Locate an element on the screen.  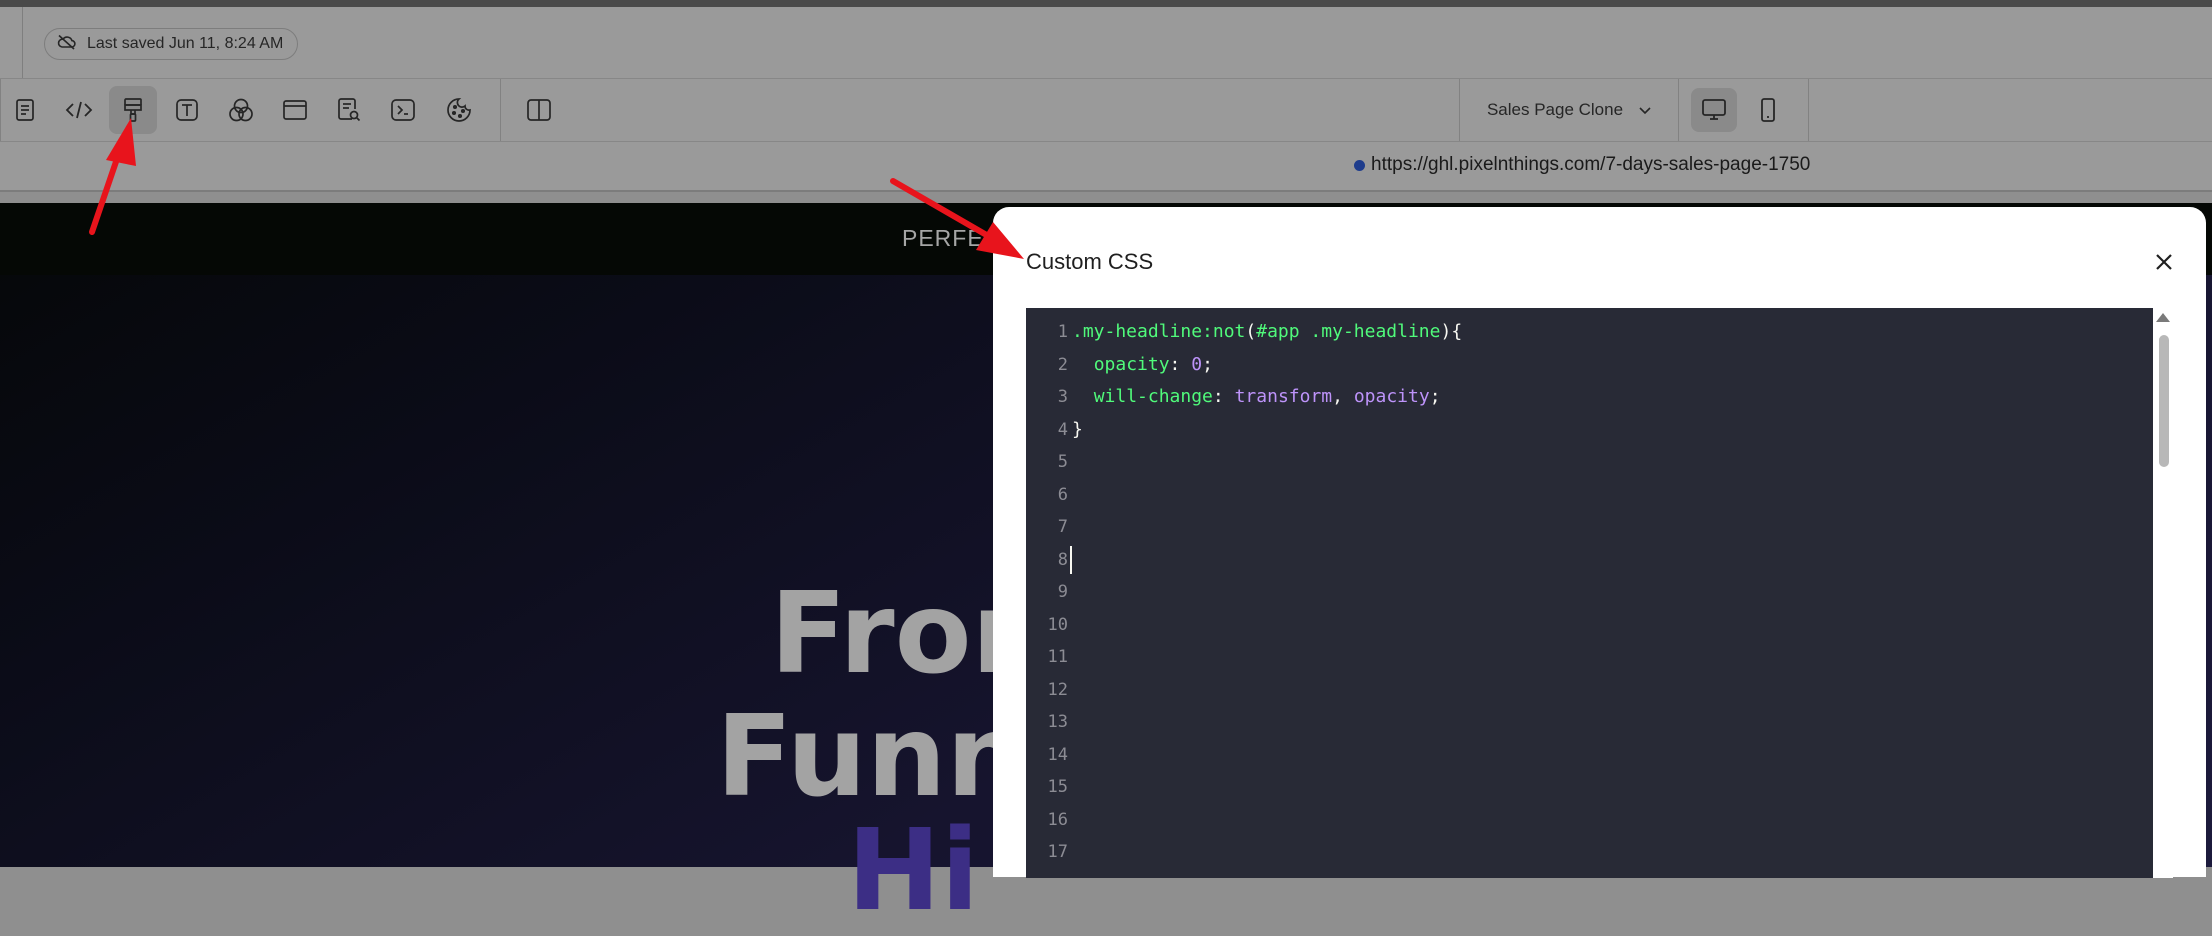
code-line-4: } is located at coordinates (1077, 429).